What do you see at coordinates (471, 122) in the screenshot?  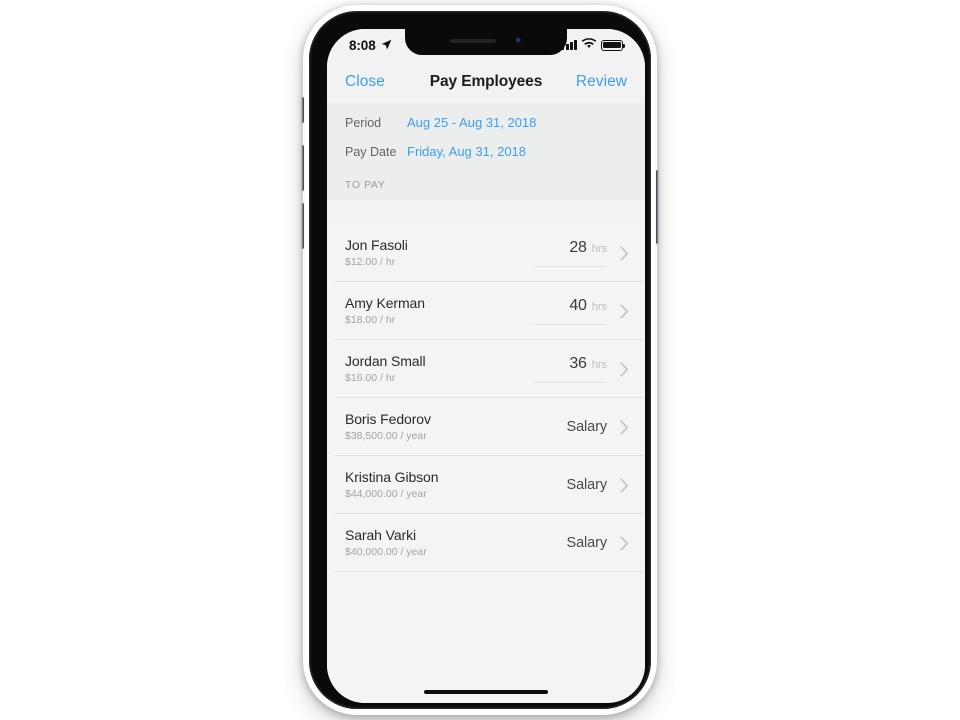 I see `period-value: Aug 25 - Aug 31, 2018` at bounding box center [471, 122].